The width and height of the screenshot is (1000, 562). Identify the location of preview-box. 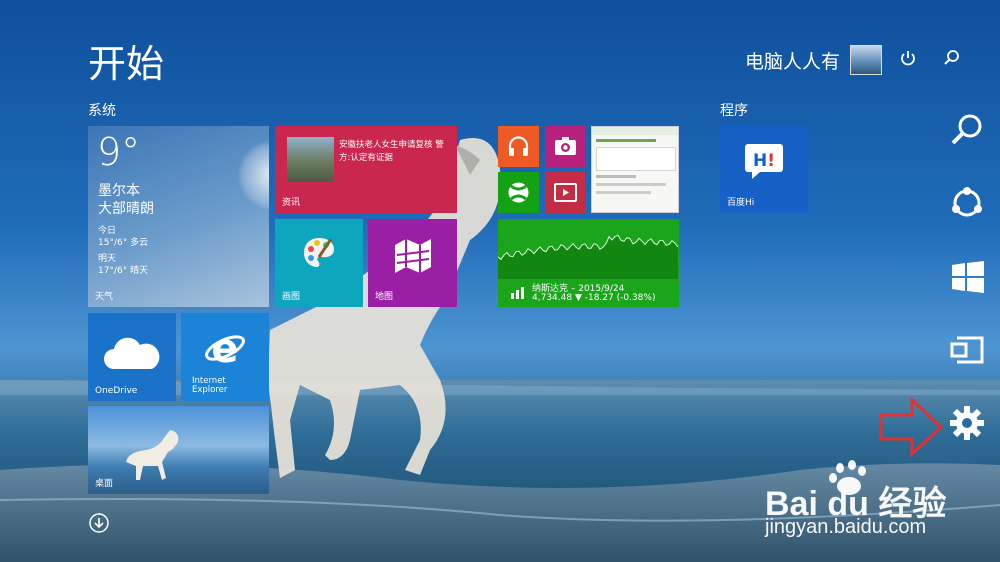
(636, 159).